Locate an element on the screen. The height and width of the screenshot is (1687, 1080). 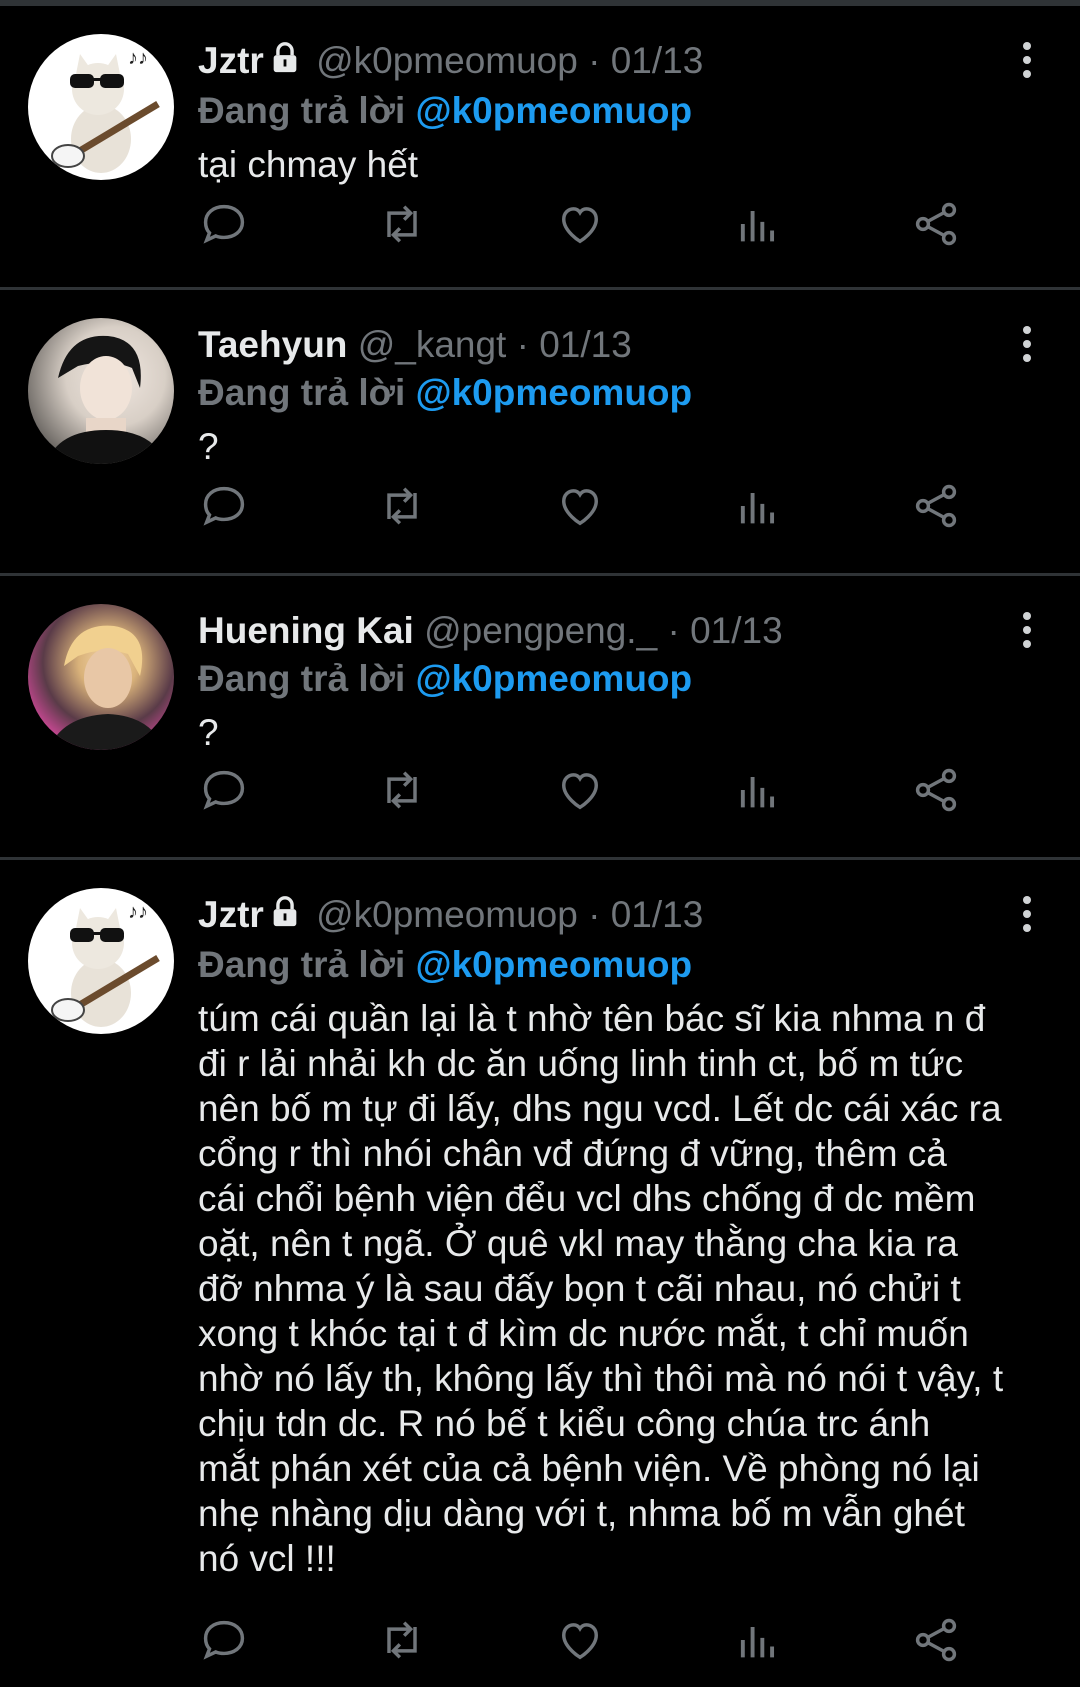
user-handle: @pengpeng._ is located at coordinates (540, 630).